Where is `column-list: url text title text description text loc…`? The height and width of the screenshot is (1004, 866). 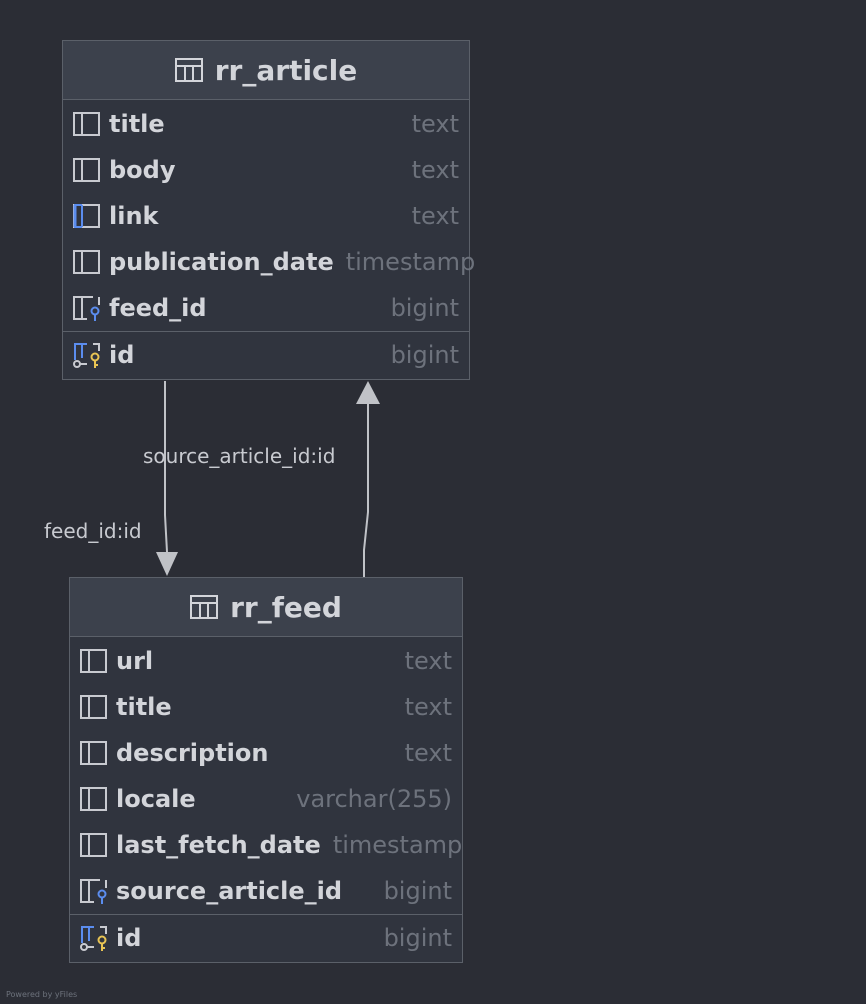
column-list: url text title text description text loc… is located at coordinates (266, 775).